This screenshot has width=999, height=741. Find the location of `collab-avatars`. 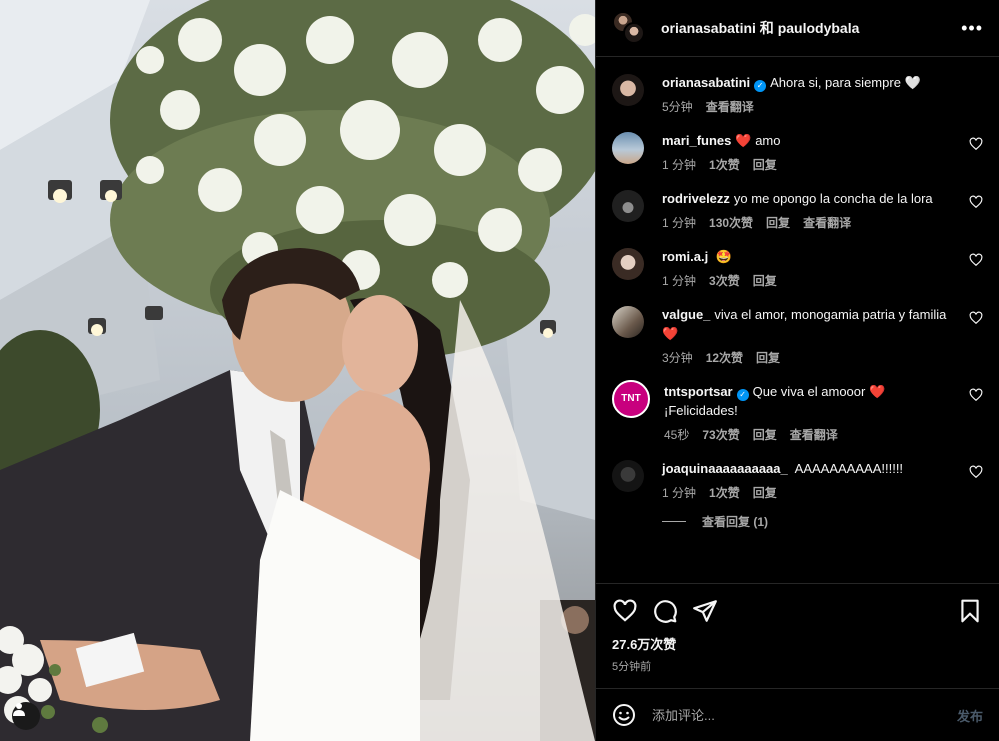

collab-avatars is located at coordinates (629, 28).